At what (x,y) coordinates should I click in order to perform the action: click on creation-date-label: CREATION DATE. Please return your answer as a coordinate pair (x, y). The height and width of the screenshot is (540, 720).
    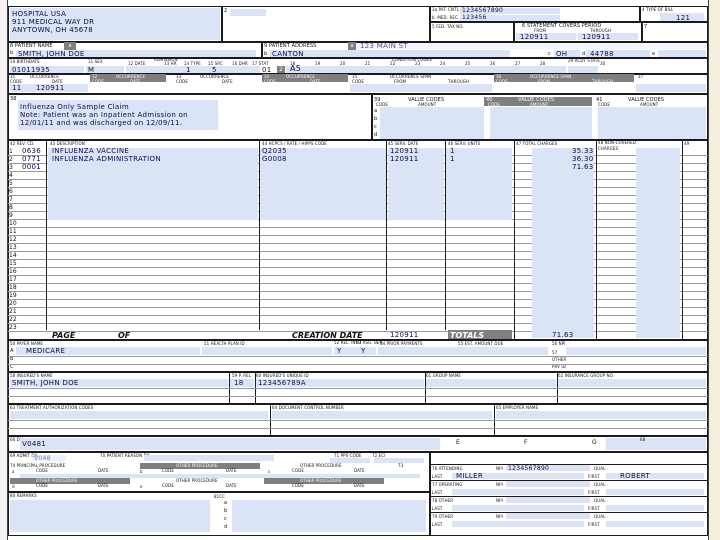
    Looking at the image, I should click on (327, 335).